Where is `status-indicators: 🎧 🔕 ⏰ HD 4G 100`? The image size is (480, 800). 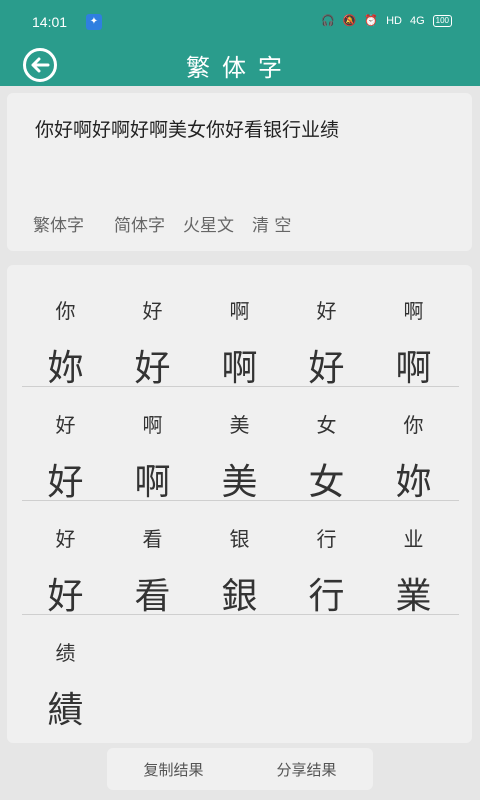 status-indicators: 🎧 🔕 ⏰ HD 4G 100 is located at coordinates (386, 20).